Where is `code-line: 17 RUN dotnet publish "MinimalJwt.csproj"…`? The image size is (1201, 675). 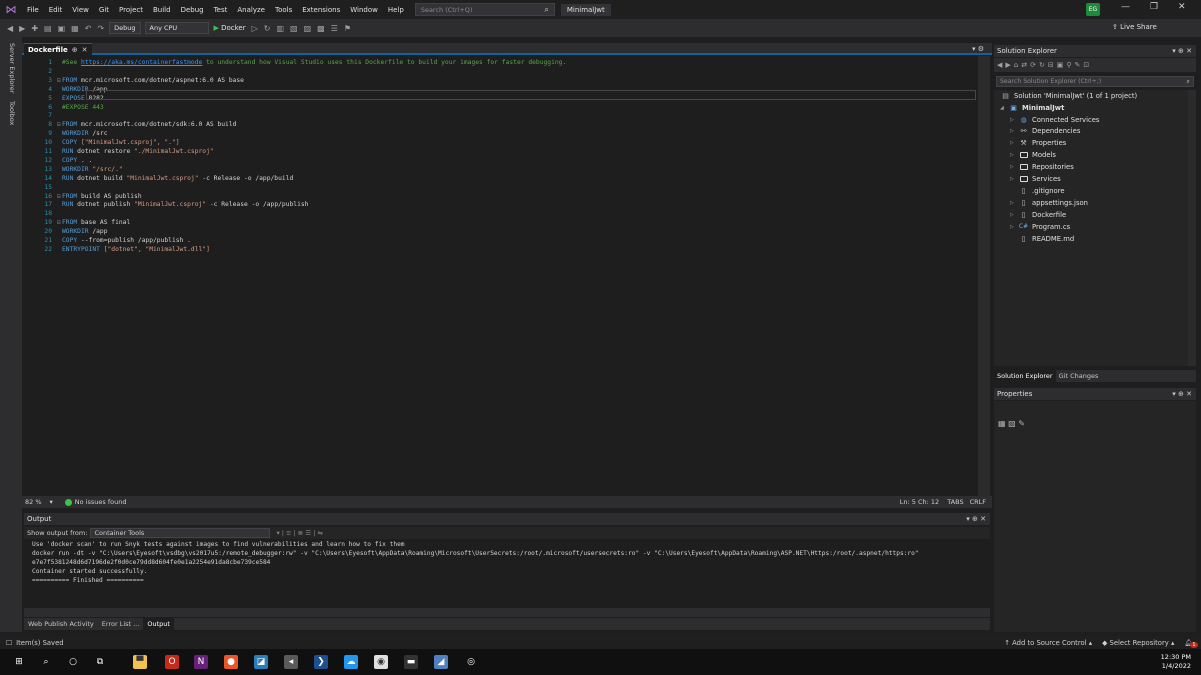 code-line: 17 RUN dotnet publish "MinimalJwt.csproj"… is located at coordinates (494, 204).